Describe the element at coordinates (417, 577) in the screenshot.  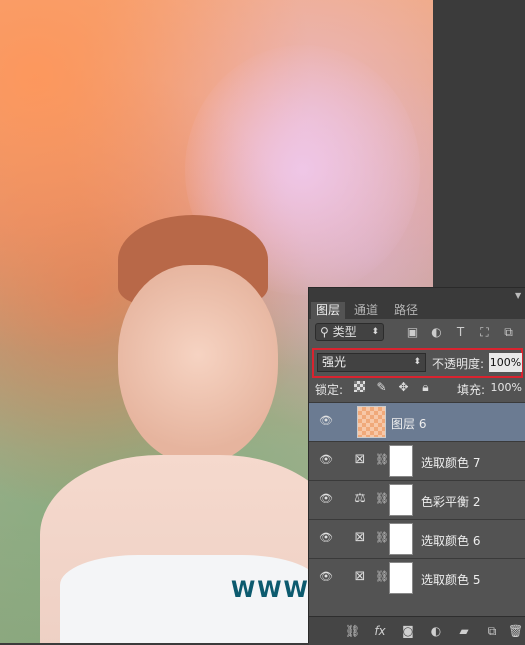
I see `layer-row: 👁︎ ⊠ ⛓ 选取颜色 5` at that location.